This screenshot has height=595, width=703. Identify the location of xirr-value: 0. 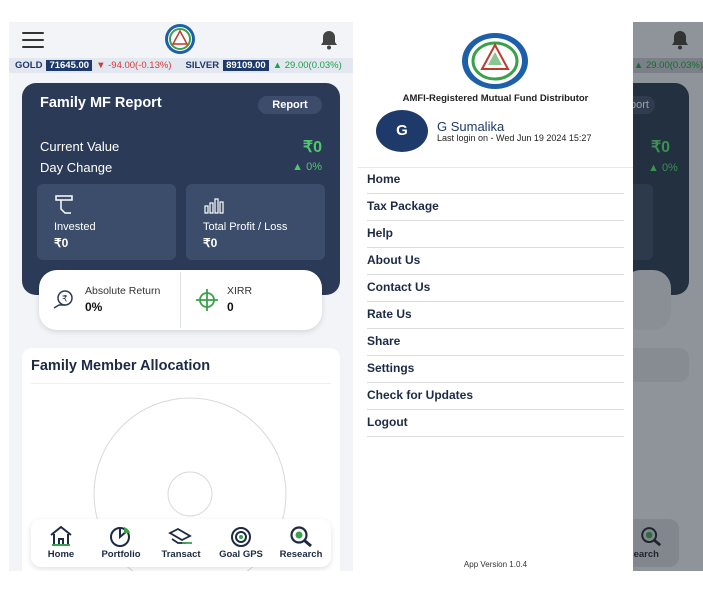
(230, 307).